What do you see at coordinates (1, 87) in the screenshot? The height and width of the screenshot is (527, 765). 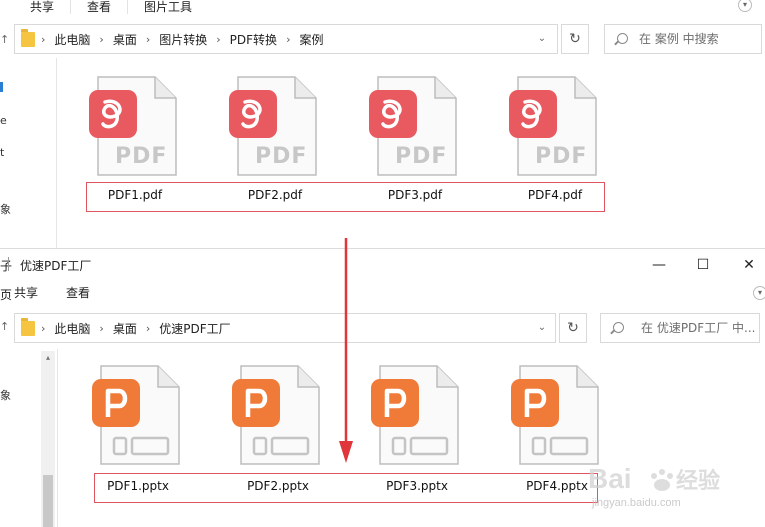 I see `nav-selection-indicator` at bounding box center [1, 87].